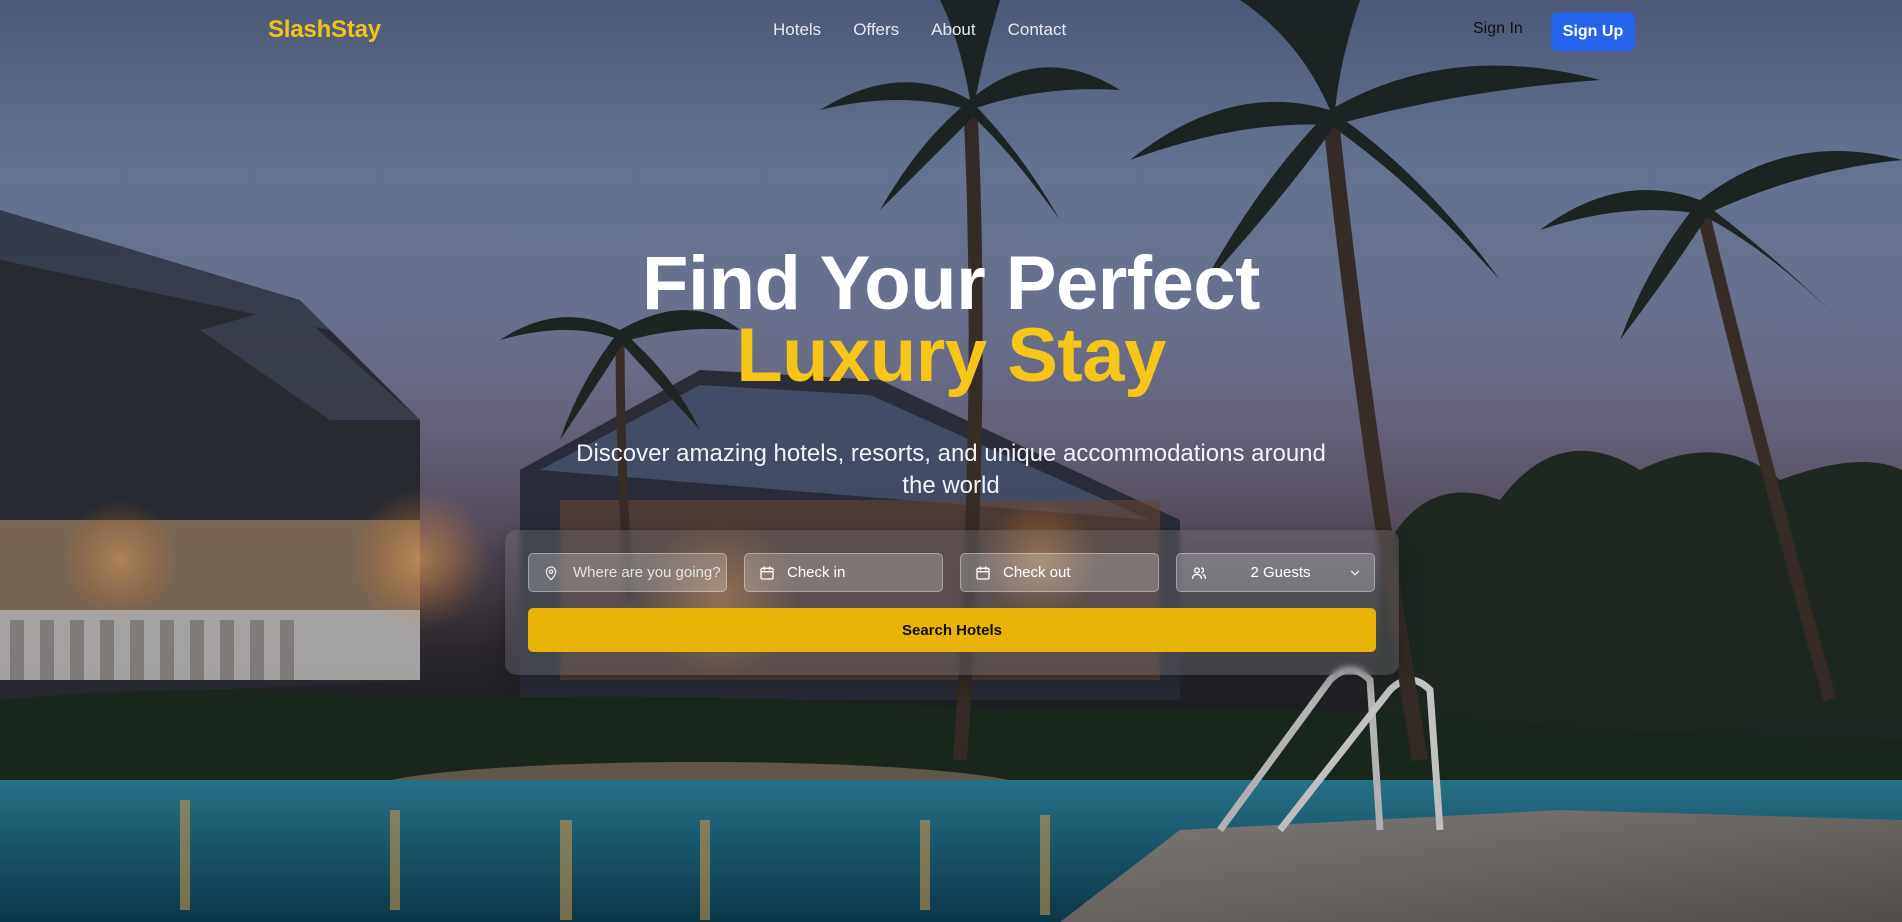 This screenshot has width=1902, height=922. I want to click on check-out-field: Check out, so click(1059, 572).